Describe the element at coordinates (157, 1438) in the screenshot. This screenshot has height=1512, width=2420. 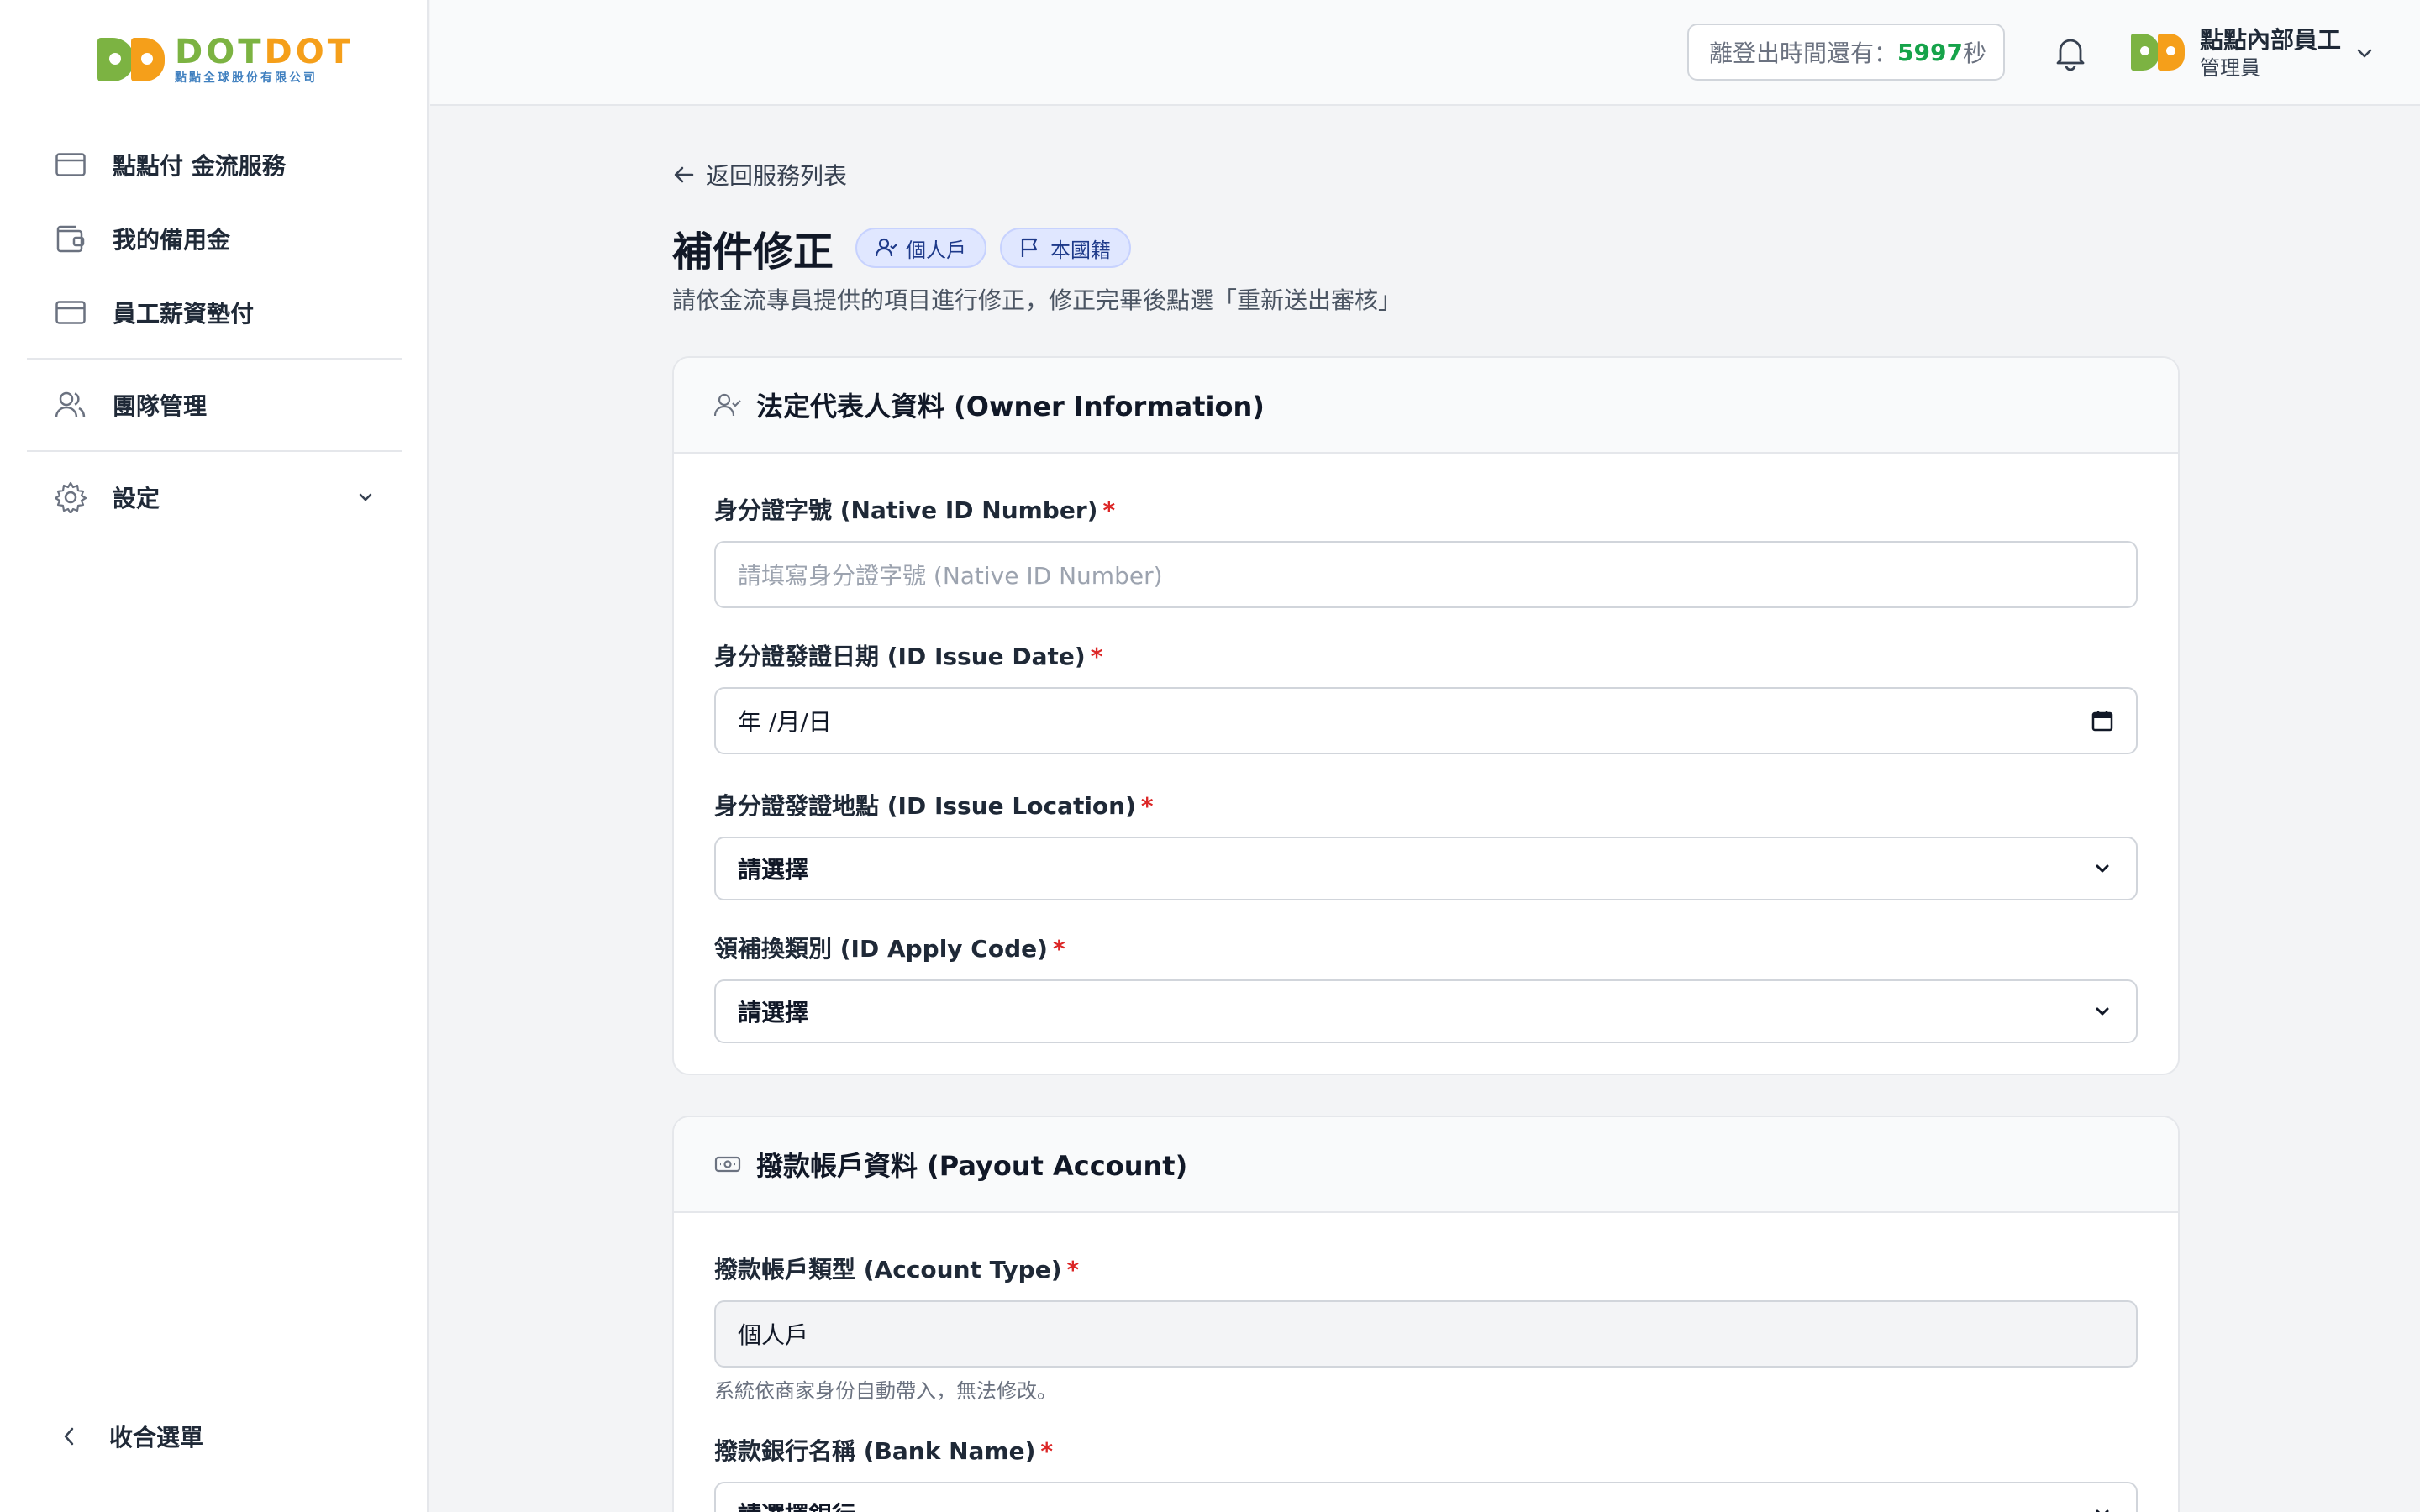
I see `collapse-menu-label: 收合選單` at that location.